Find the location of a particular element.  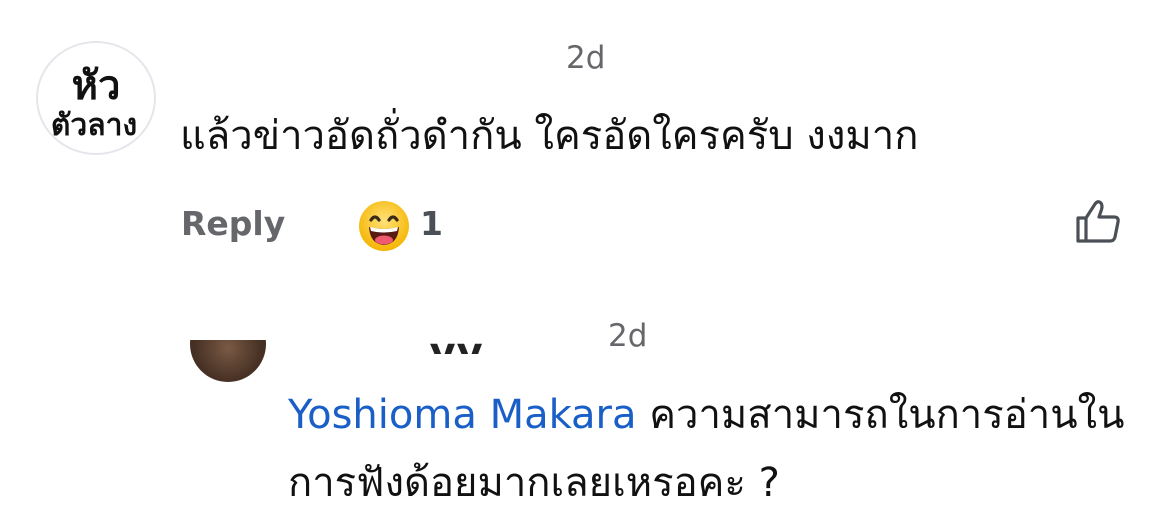

reply-button: Reply is located at coordinates (233, 223).